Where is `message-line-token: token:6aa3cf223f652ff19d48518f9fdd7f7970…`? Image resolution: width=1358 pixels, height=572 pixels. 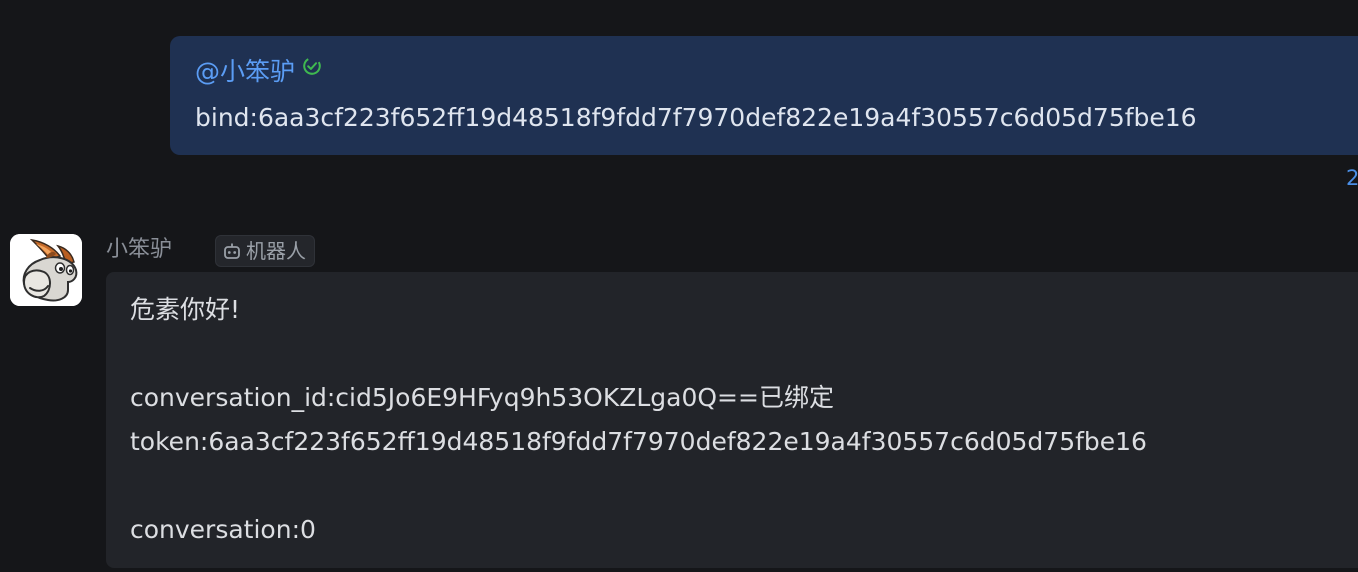 message-line-token: token:6aa3cf223f652ff19d48518f9fdd7f7970… is located at coordinates (638, 441).